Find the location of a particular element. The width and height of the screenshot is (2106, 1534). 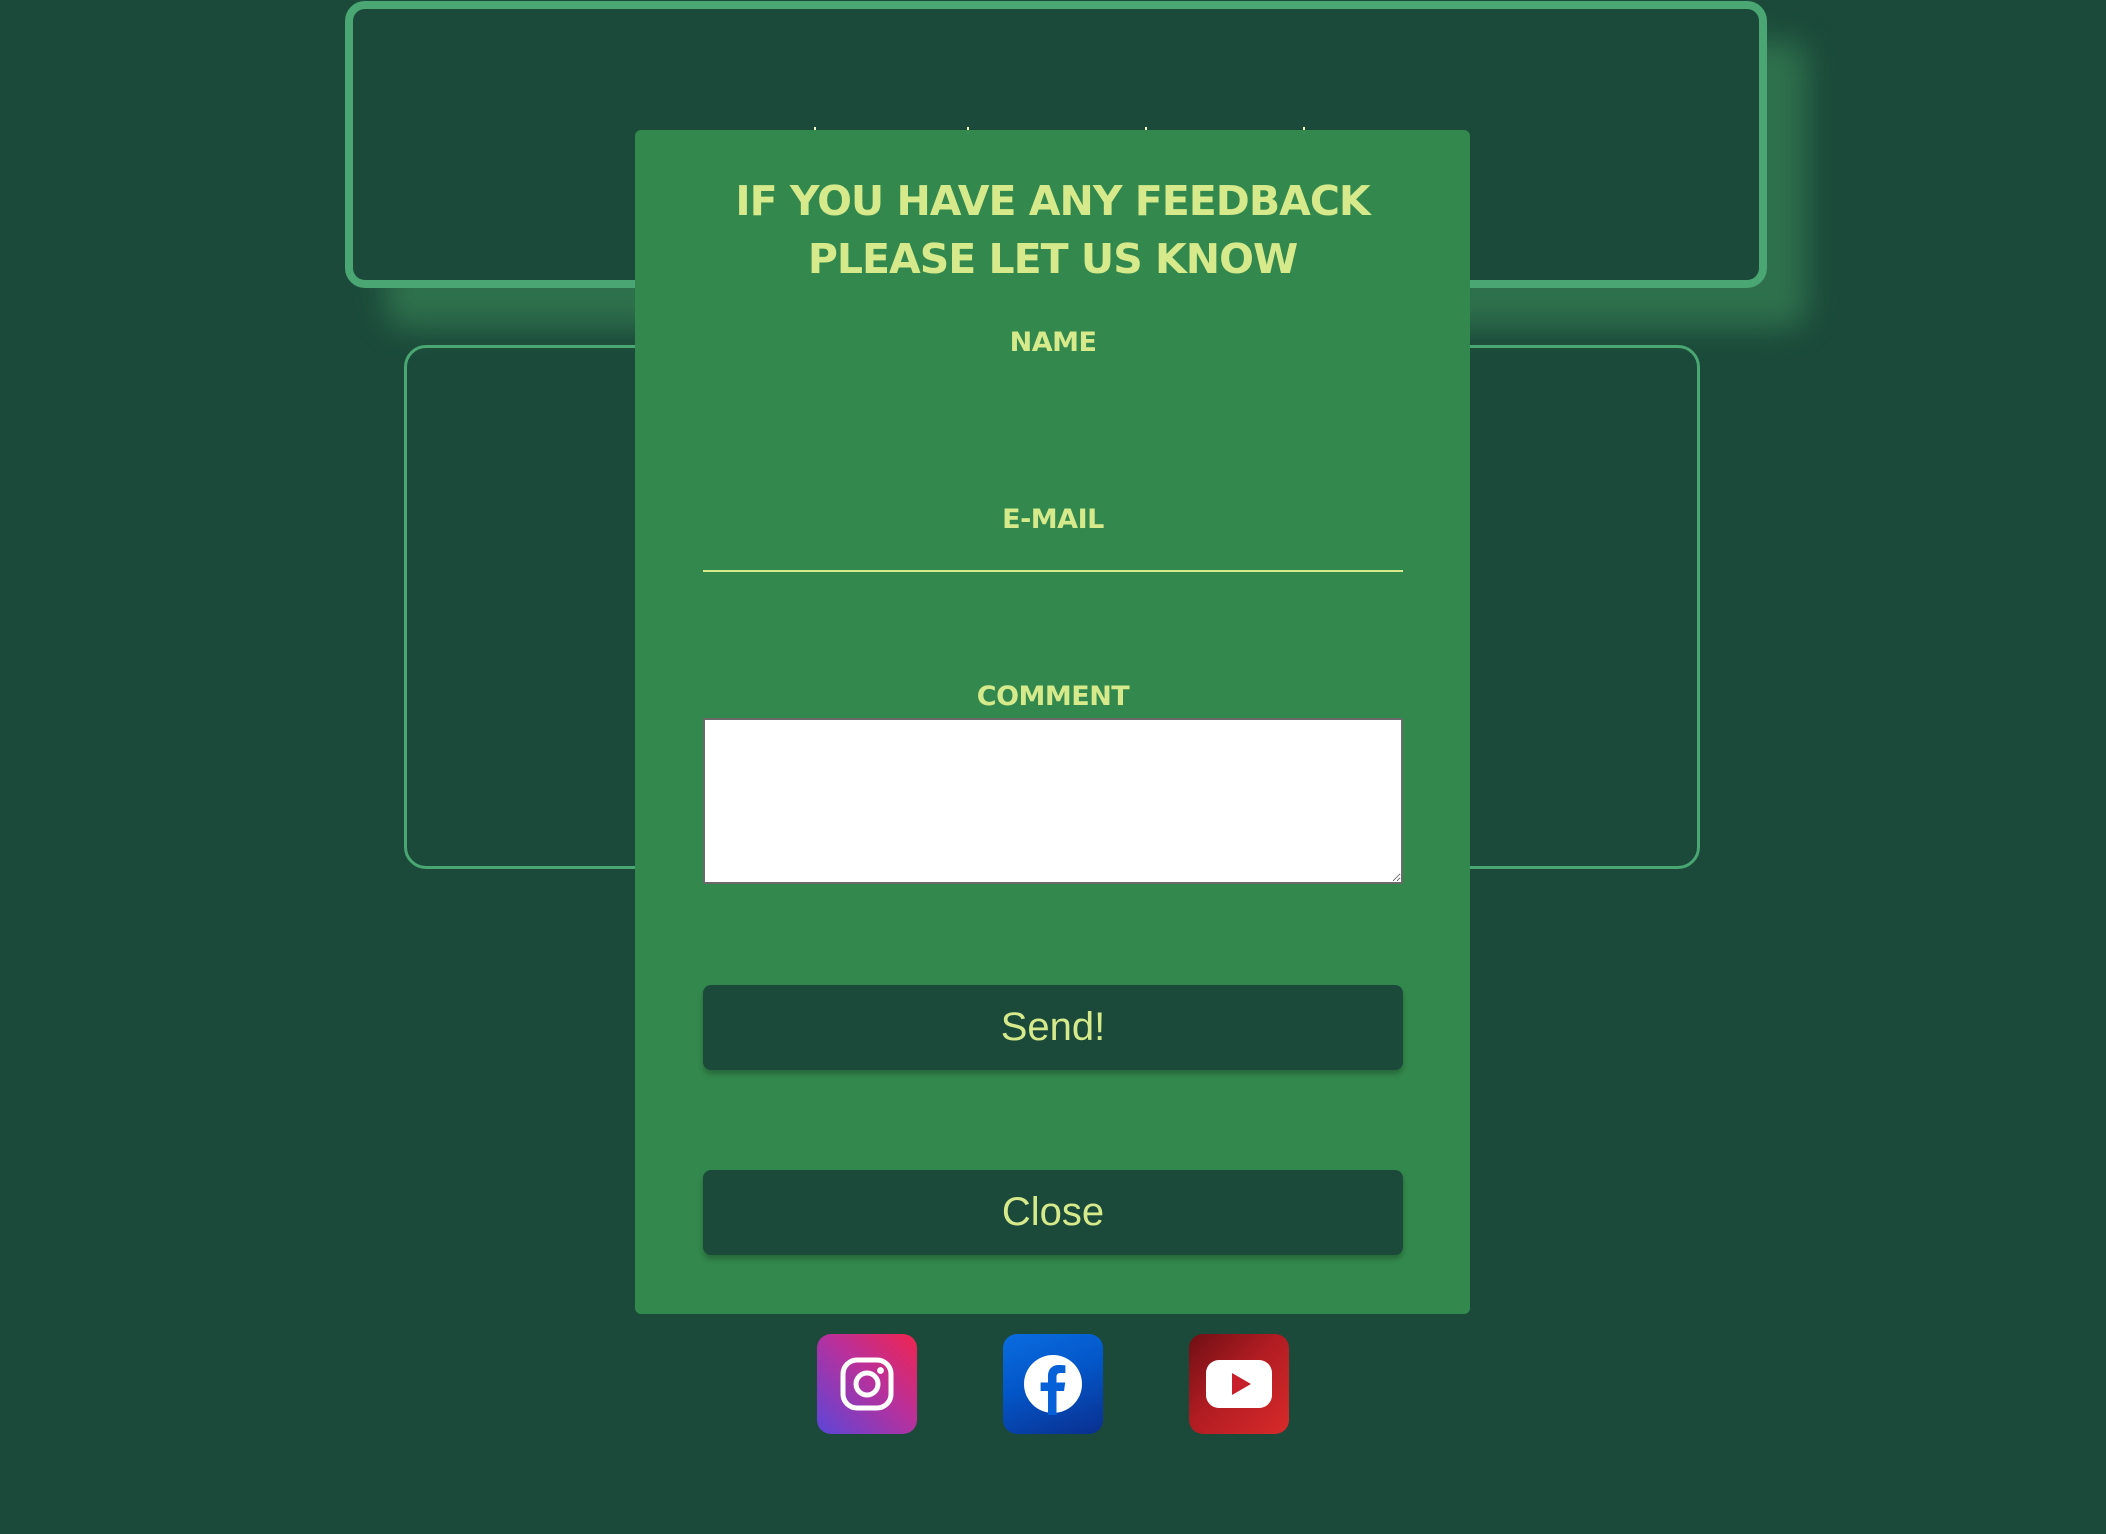

close-button: Close is located at coordinates (1053, 1212).